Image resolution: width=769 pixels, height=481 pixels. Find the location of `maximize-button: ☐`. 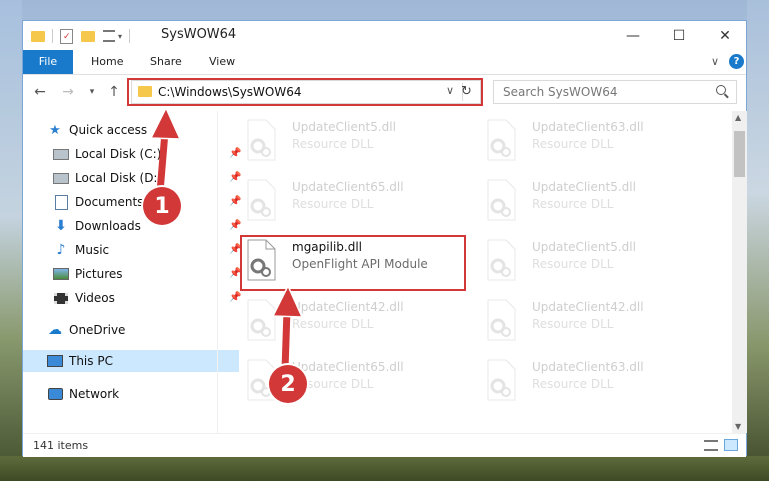

maximize-button: ☐ is located at coordinates (679, 35).